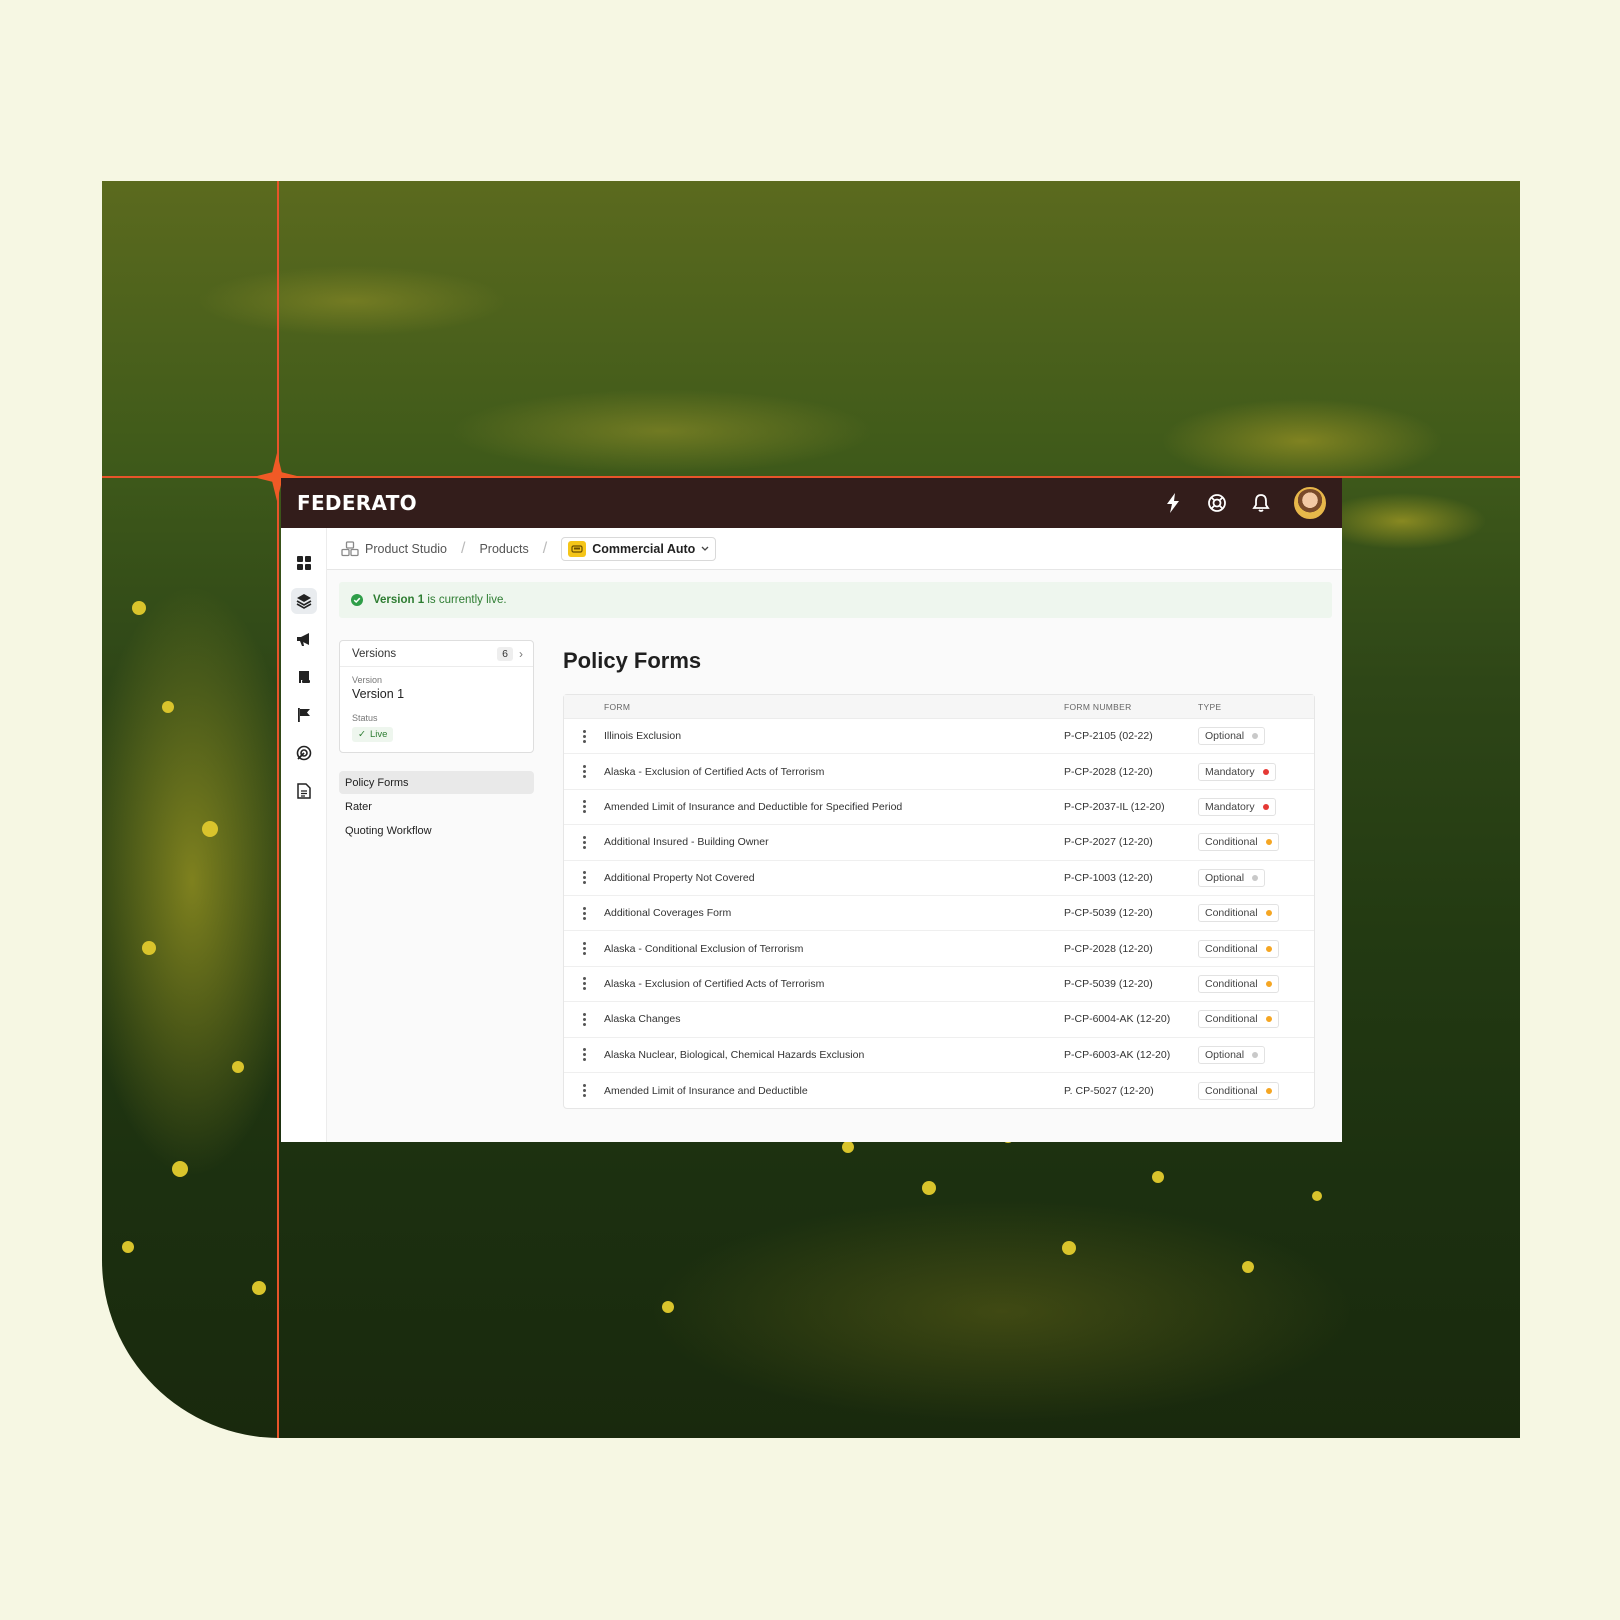 This screenshot has width=1620, height=1620. What do you see at coordinates (406, 548) in the screenshot?
I see `breadcrumb-label: Product Studio` at bounding box center [406, 548].